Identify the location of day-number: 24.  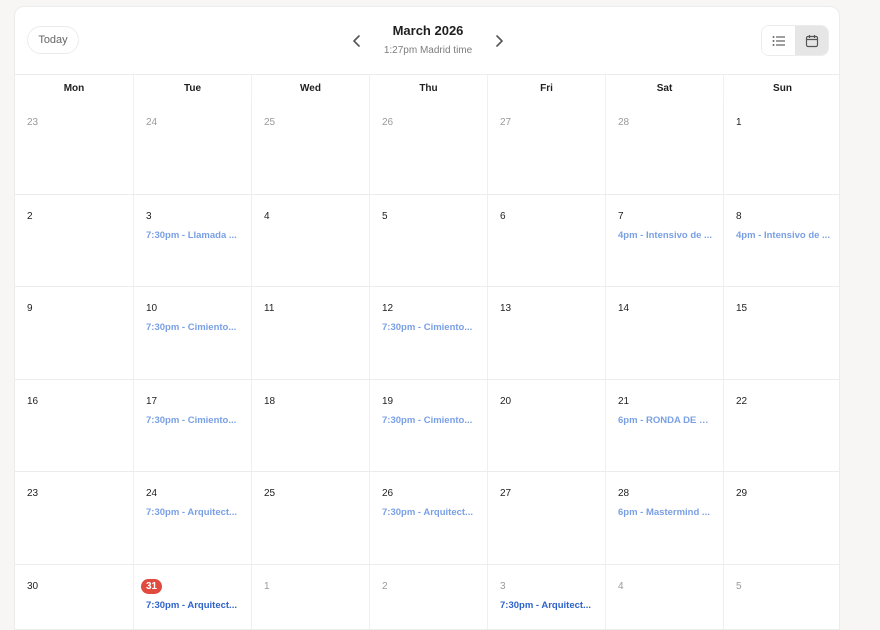
(152, 493).